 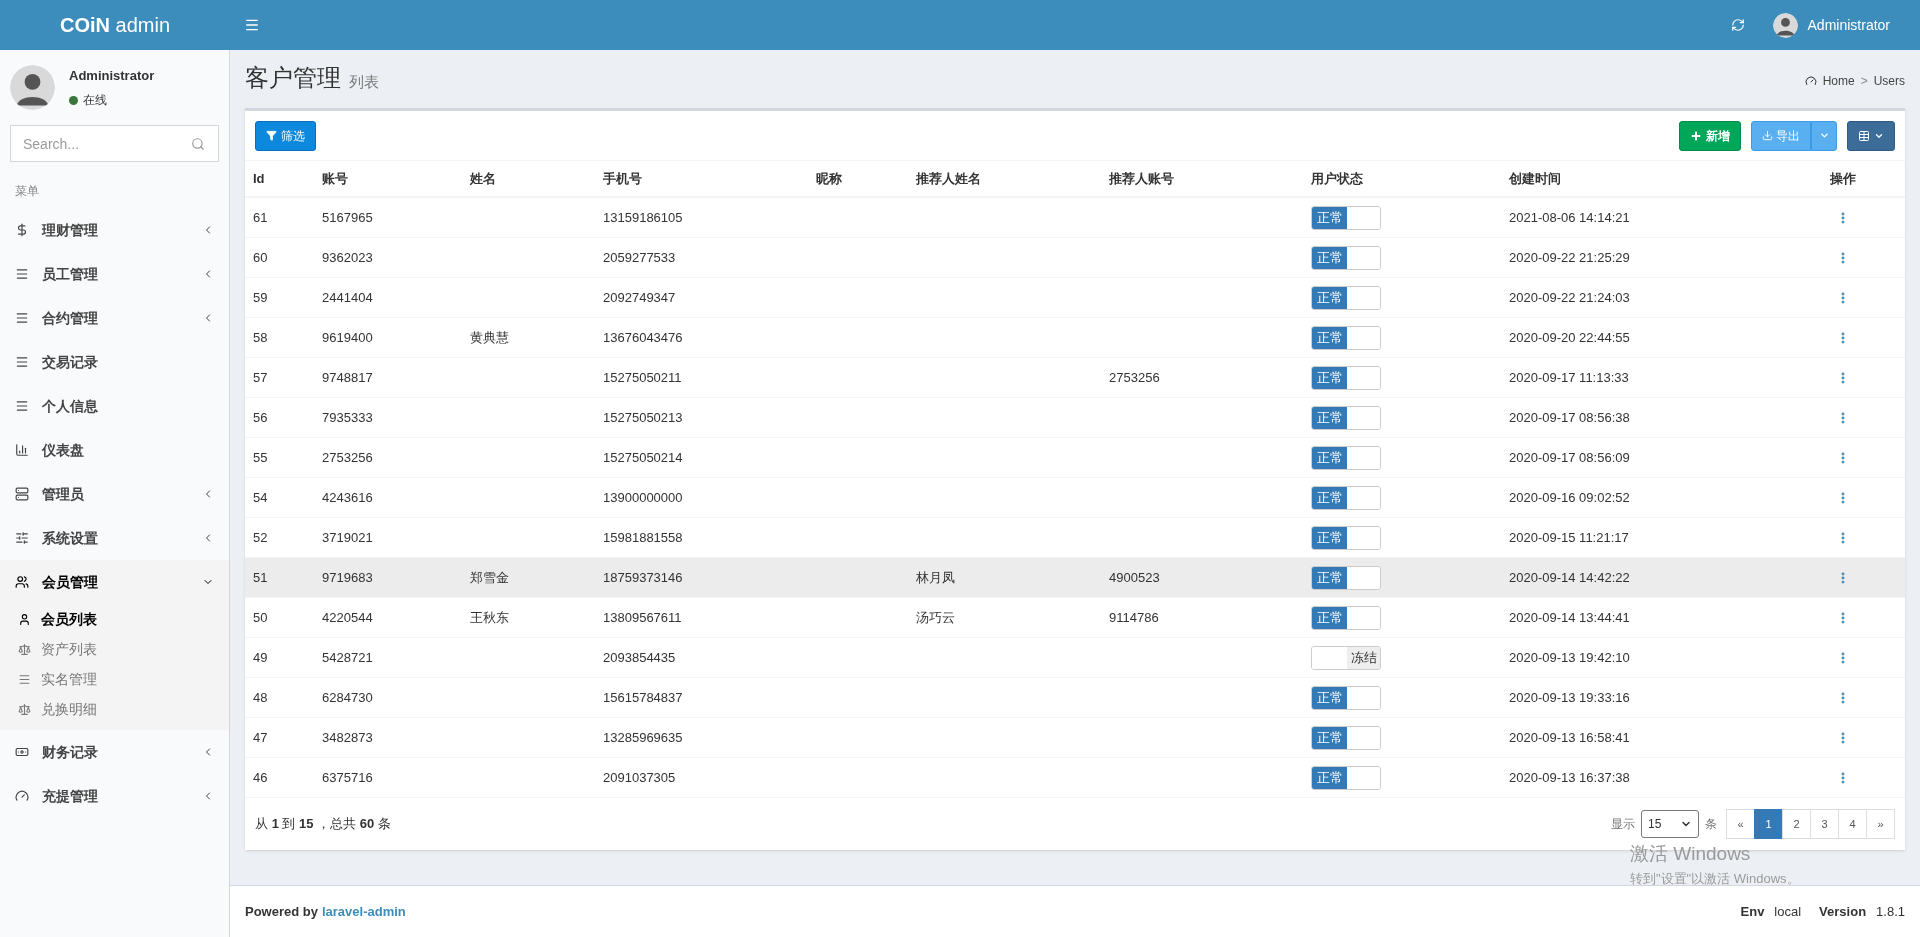 What do you see at coordinates (1768, 824) in the screenshot?
I see `page-link: 1` at bounding box center [1768, 824].